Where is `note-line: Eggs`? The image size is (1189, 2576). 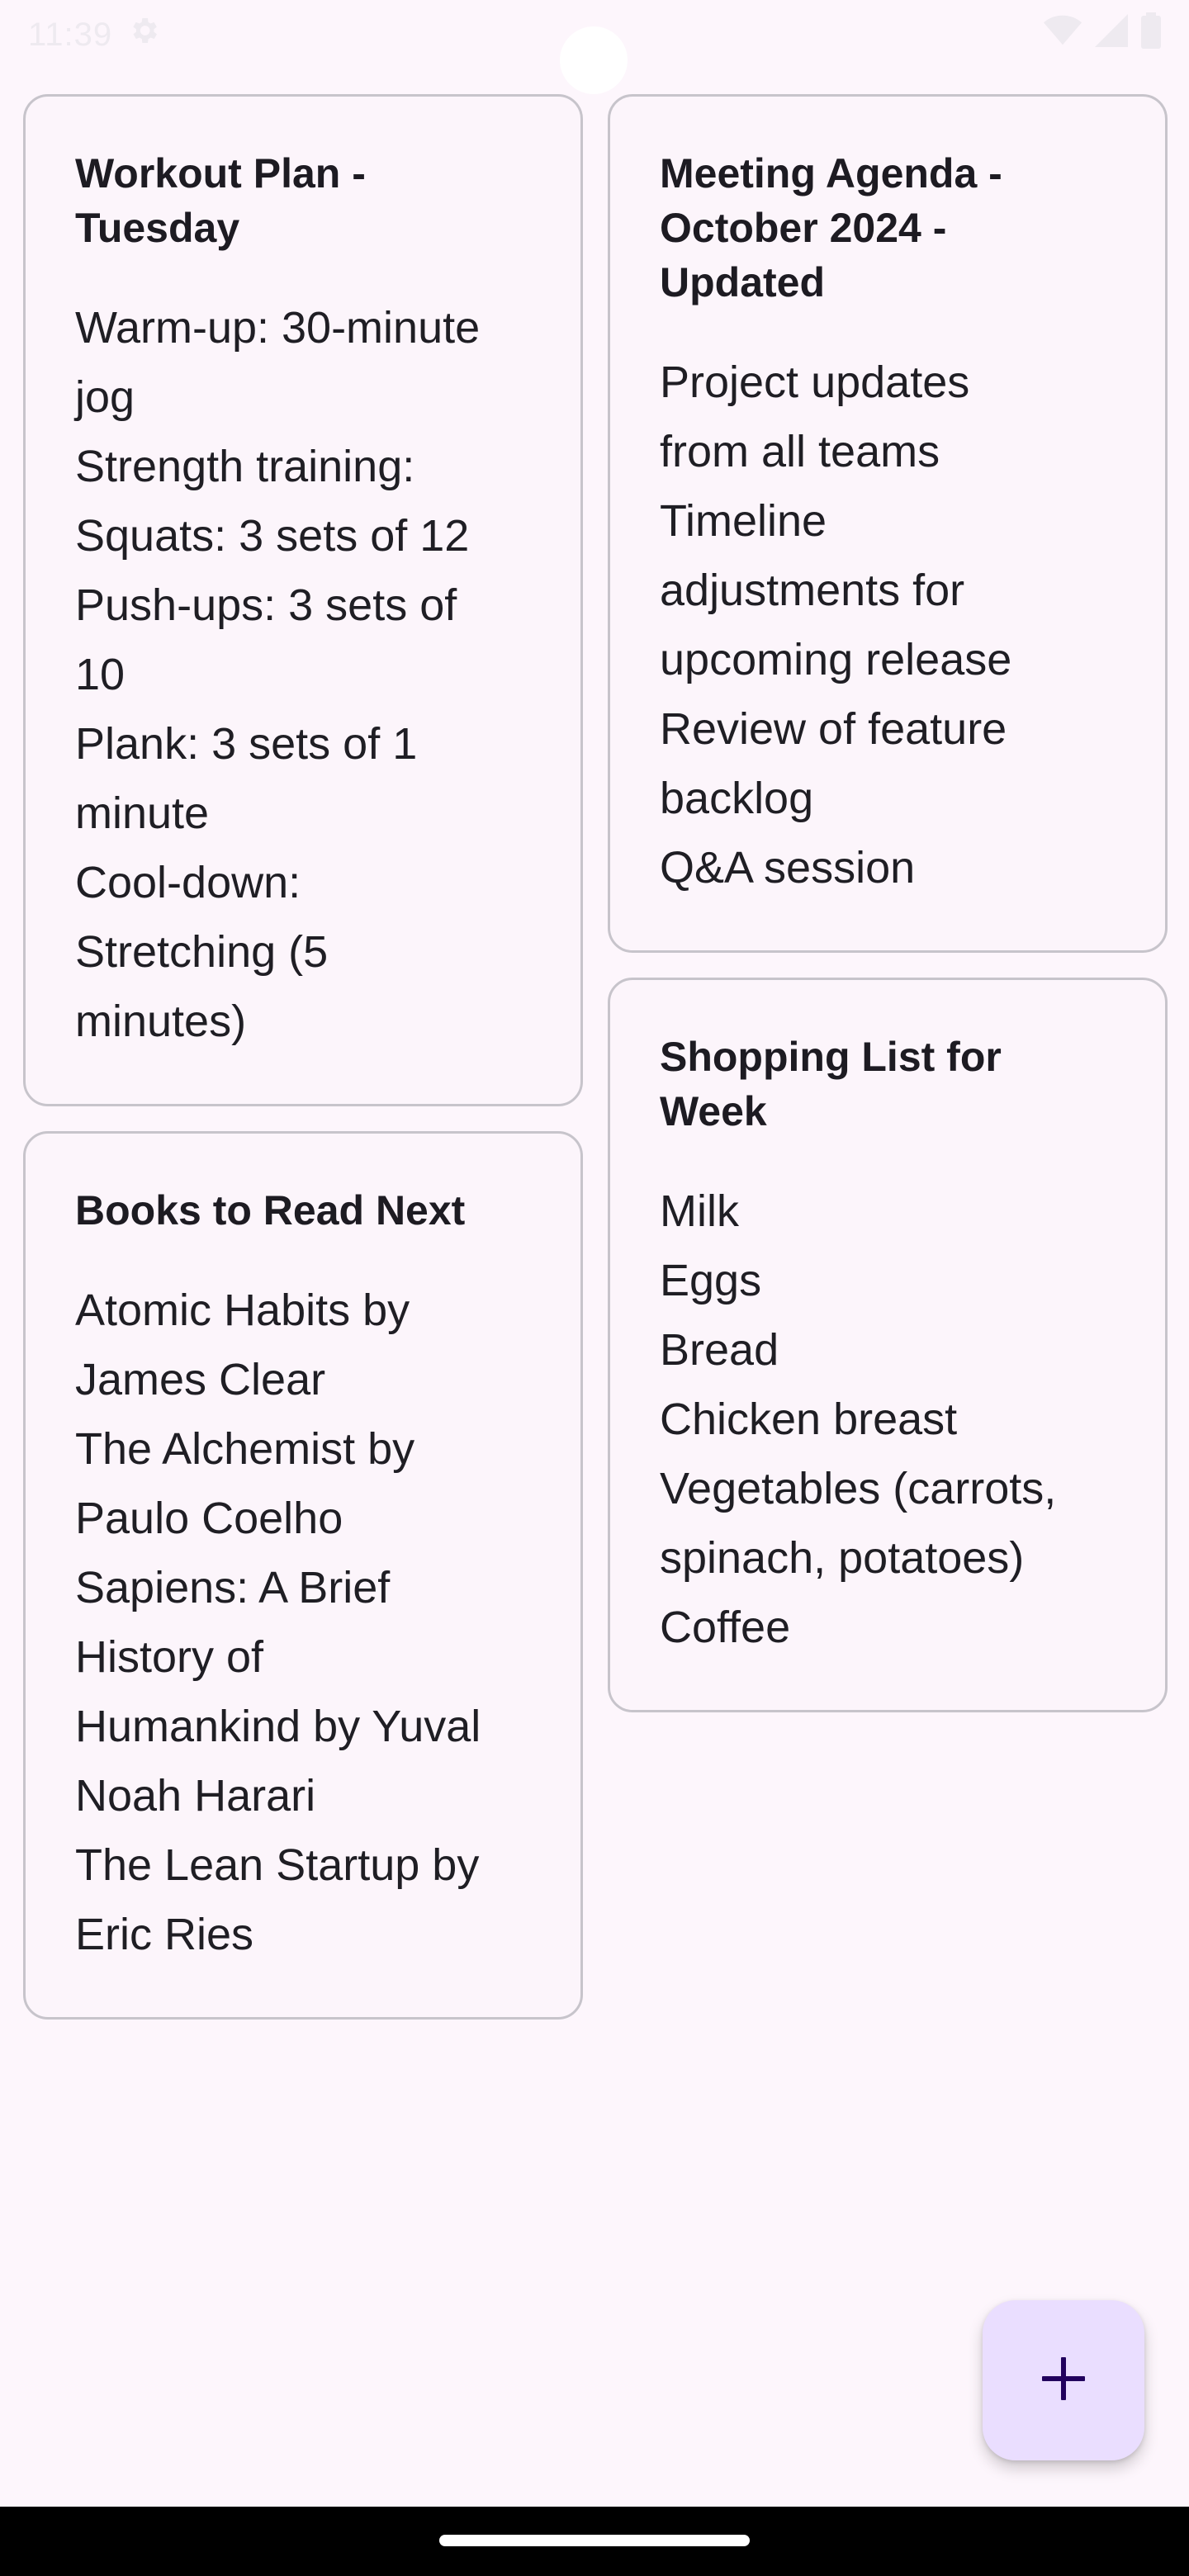
note-line: Eggs is located at coordinates (711, 1280).